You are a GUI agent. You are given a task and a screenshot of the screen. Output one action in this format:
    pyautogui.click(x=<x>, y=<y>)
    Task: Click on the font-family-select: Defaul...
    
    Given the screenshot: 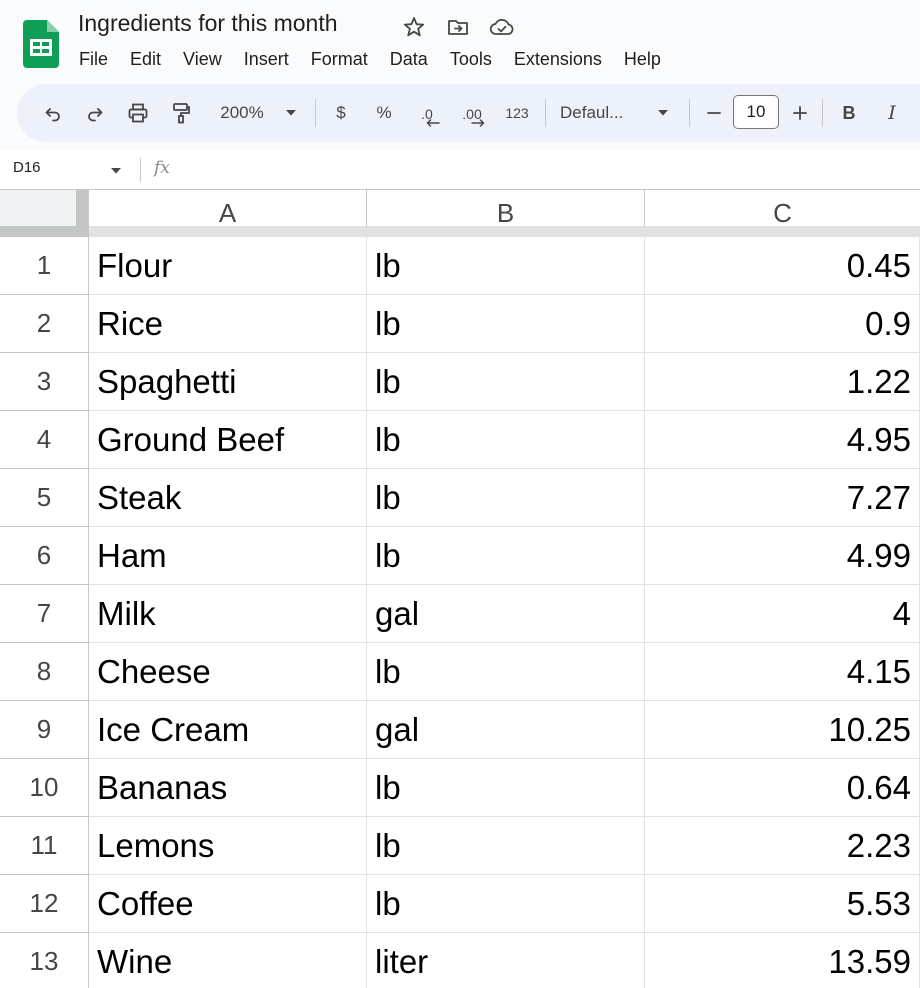 What is the action you would take?
    pyautogui.click(x=604, y=113)
    